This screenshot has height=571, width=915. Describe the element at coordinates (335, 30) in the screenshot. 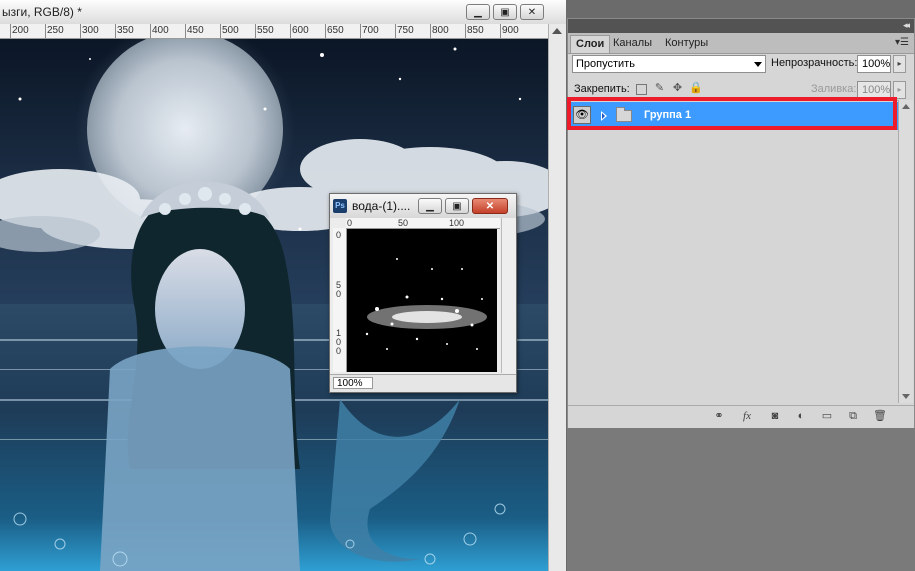

I see `ruler-label: 650` at that location.